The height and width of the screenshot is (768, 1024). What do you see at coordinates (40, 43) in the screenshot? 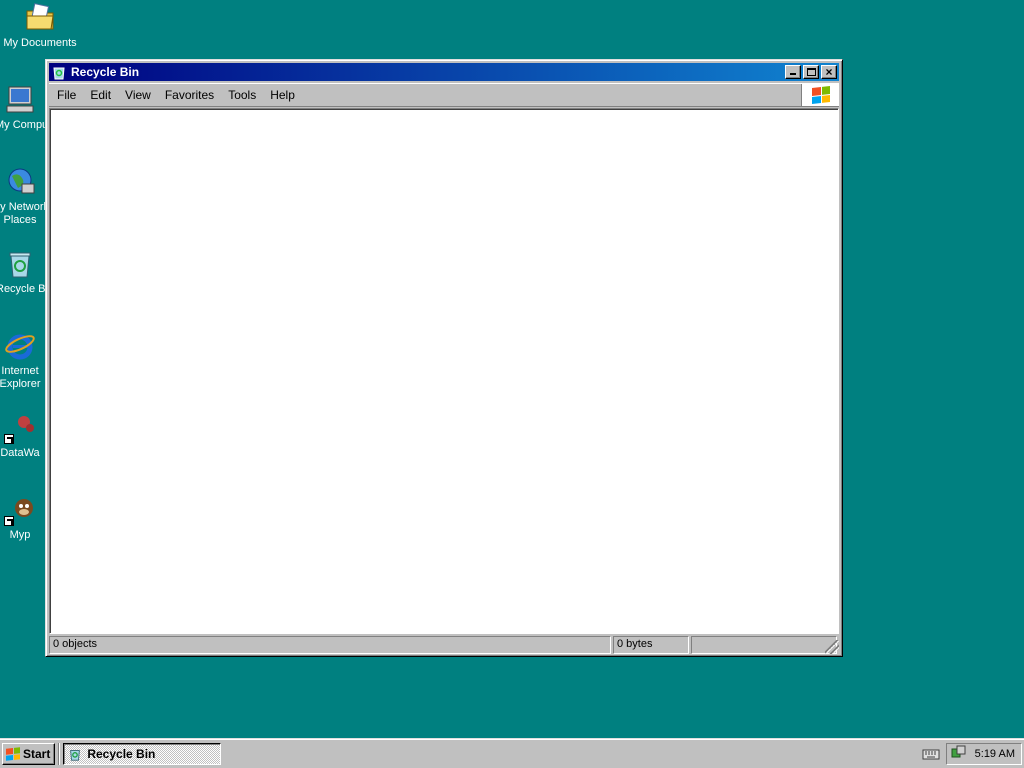
I see `desktop-icon-label: My Documents` at bounding box center [40, 43].